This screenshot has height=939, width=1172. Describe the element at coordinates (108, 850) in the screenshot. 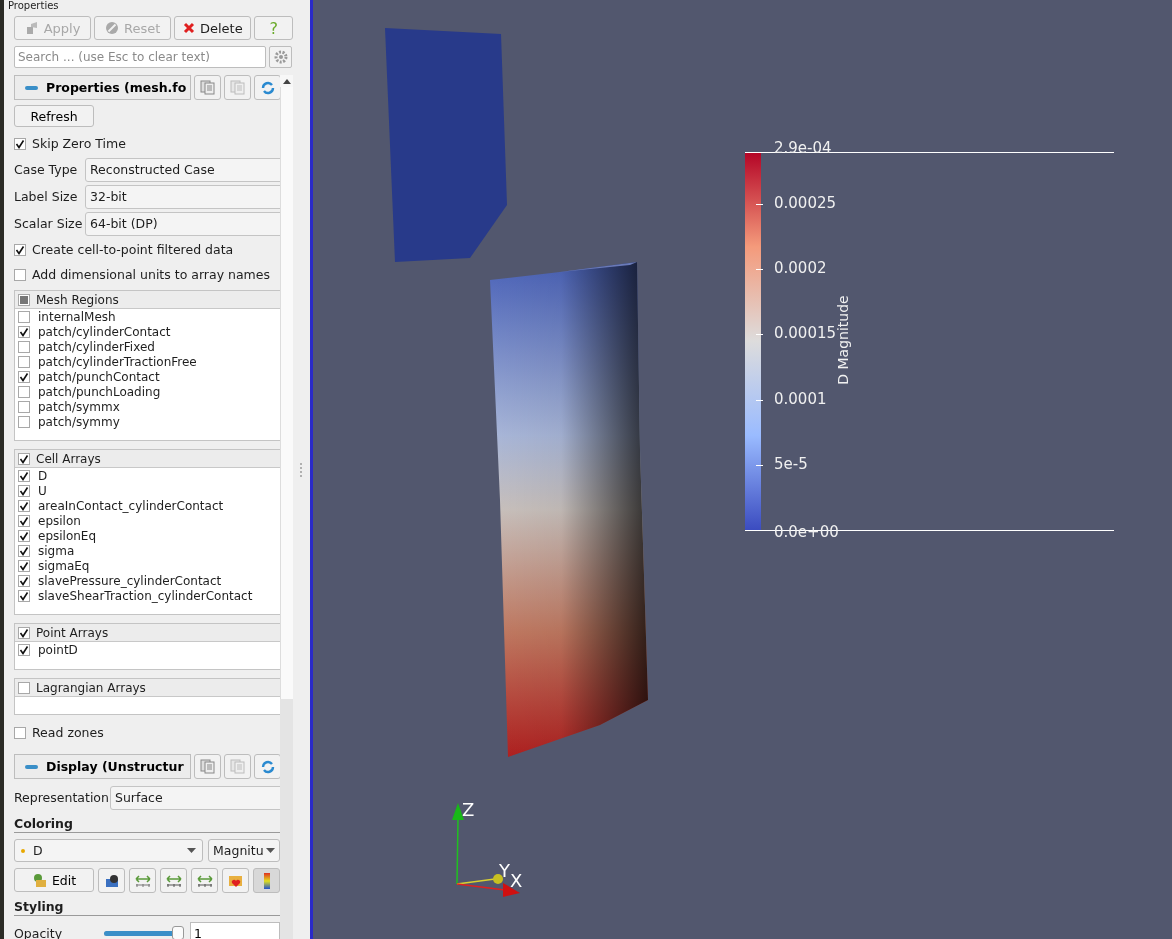

I see `color-by-dropdown: D` at that location.